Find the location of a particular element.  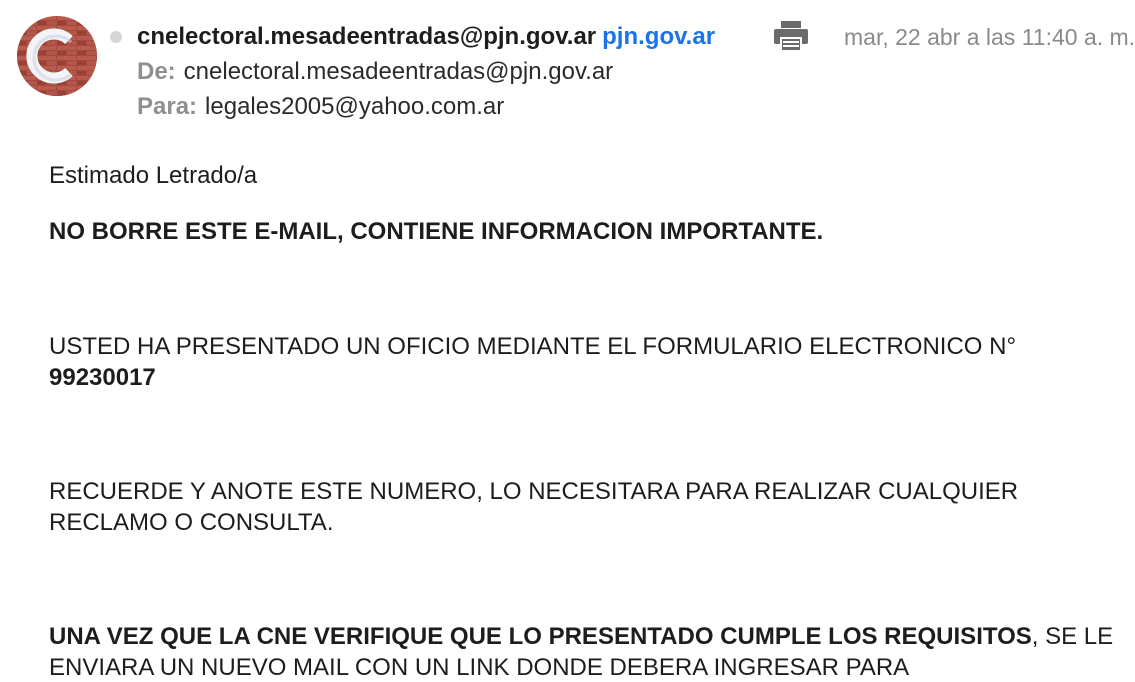

to-row: Para: legales2005@yahoo.com.ar is located at coordinates (320, 107).